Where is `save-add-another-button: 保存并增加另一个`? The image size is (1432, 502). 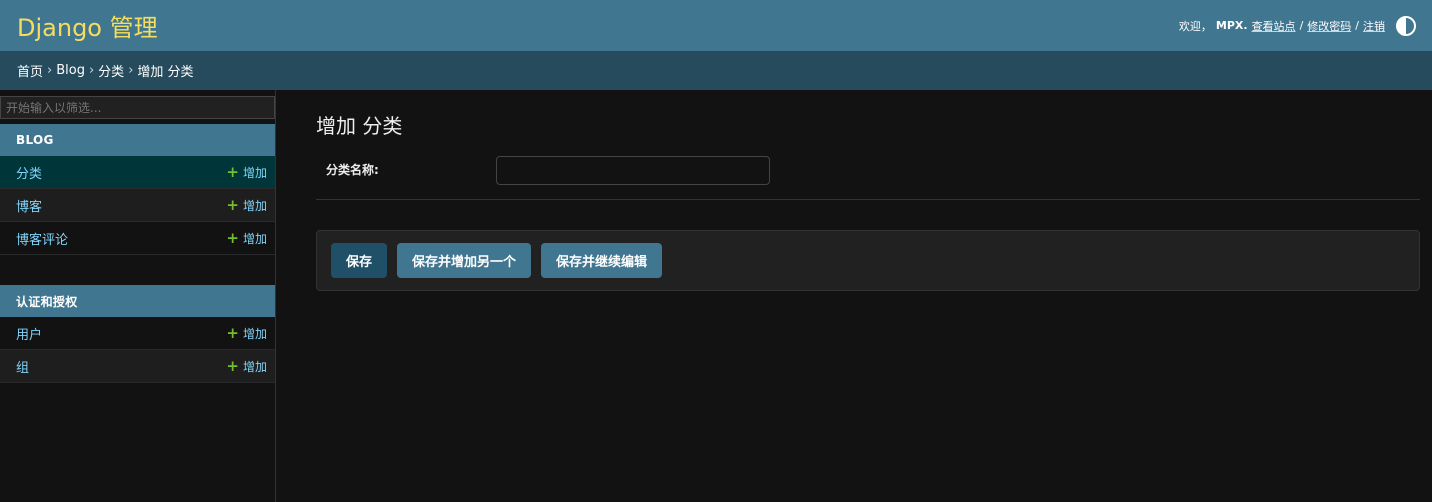 save-add-another-button: 保存并增加另一个 is located at coordinates (464, 260).